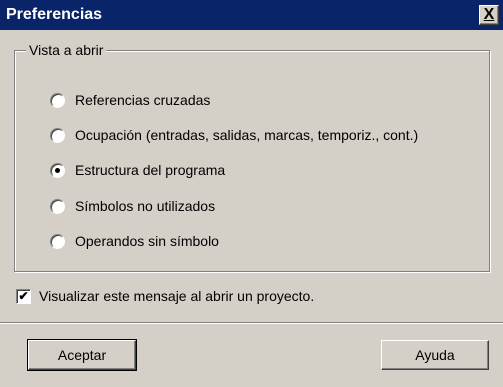 The height and width of the screenshot is (387, 503). What do you see at coordinates (57, 170) in the screenshot?
I see `radio-button-selected` at bounding box center [57, 170].